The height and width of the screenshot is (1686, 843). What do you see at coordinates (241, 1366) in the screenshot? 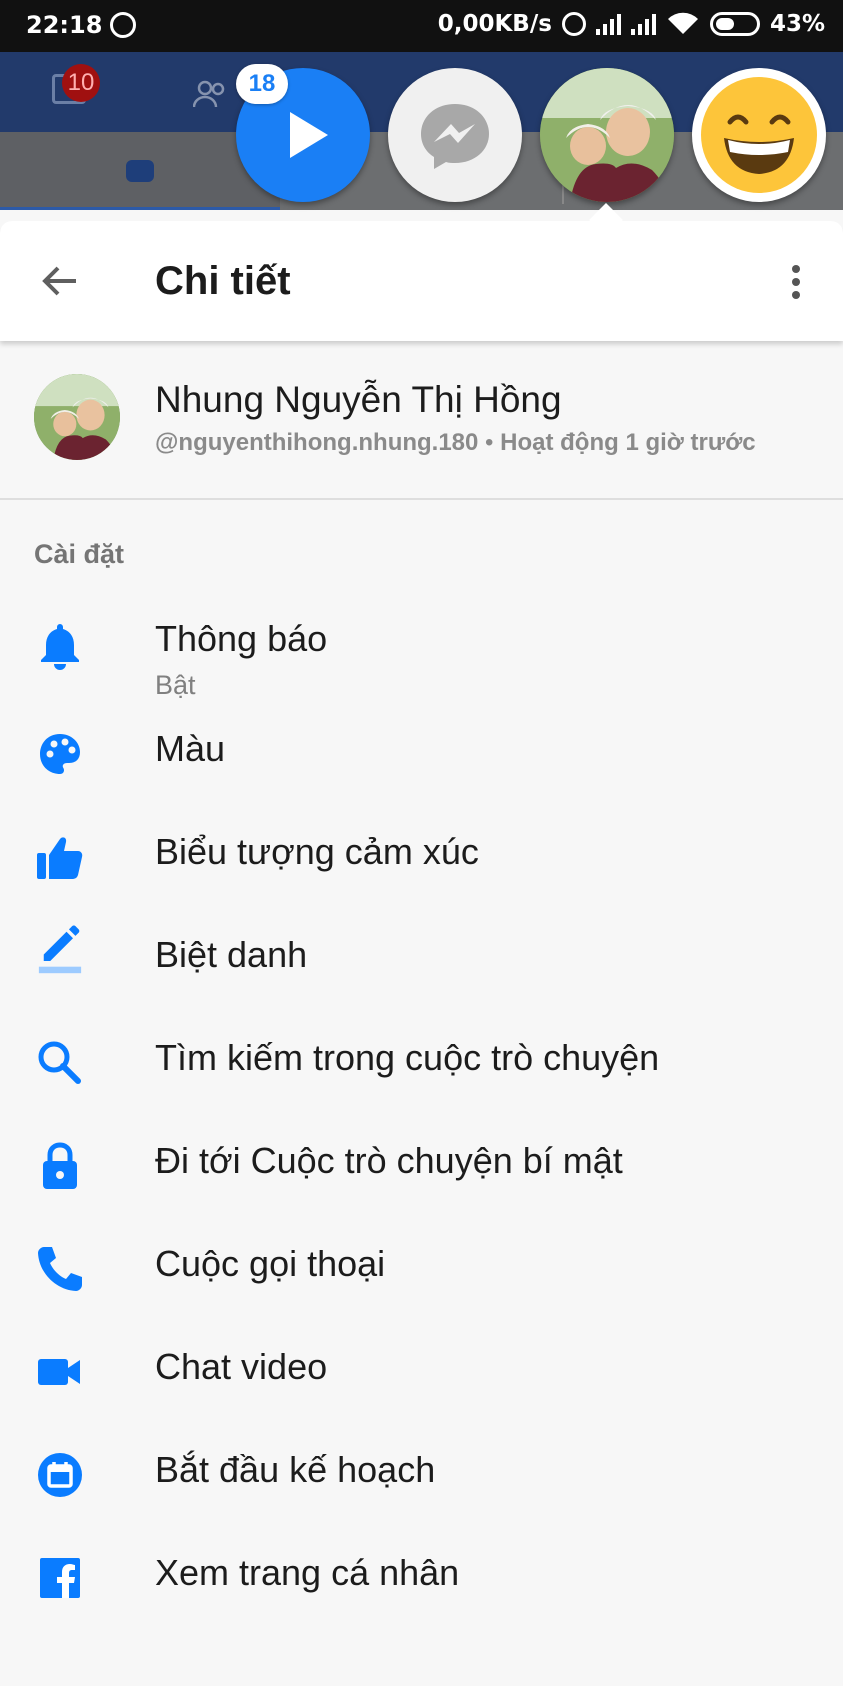
I see `settings-item-label: Chat video` at bounding box center [241, 1366].